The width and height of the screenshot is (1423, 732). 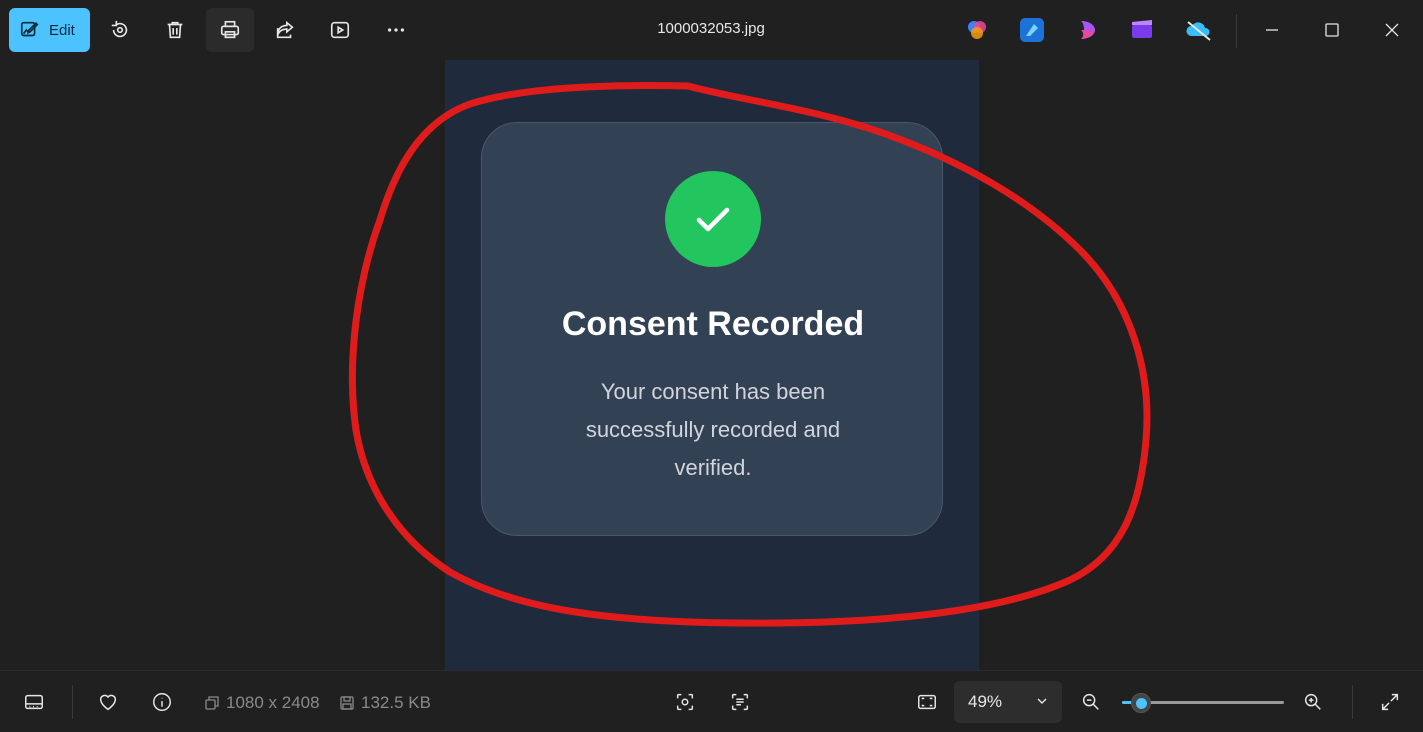 I want to click on visual-search-icon, so click(x=685, y=702).